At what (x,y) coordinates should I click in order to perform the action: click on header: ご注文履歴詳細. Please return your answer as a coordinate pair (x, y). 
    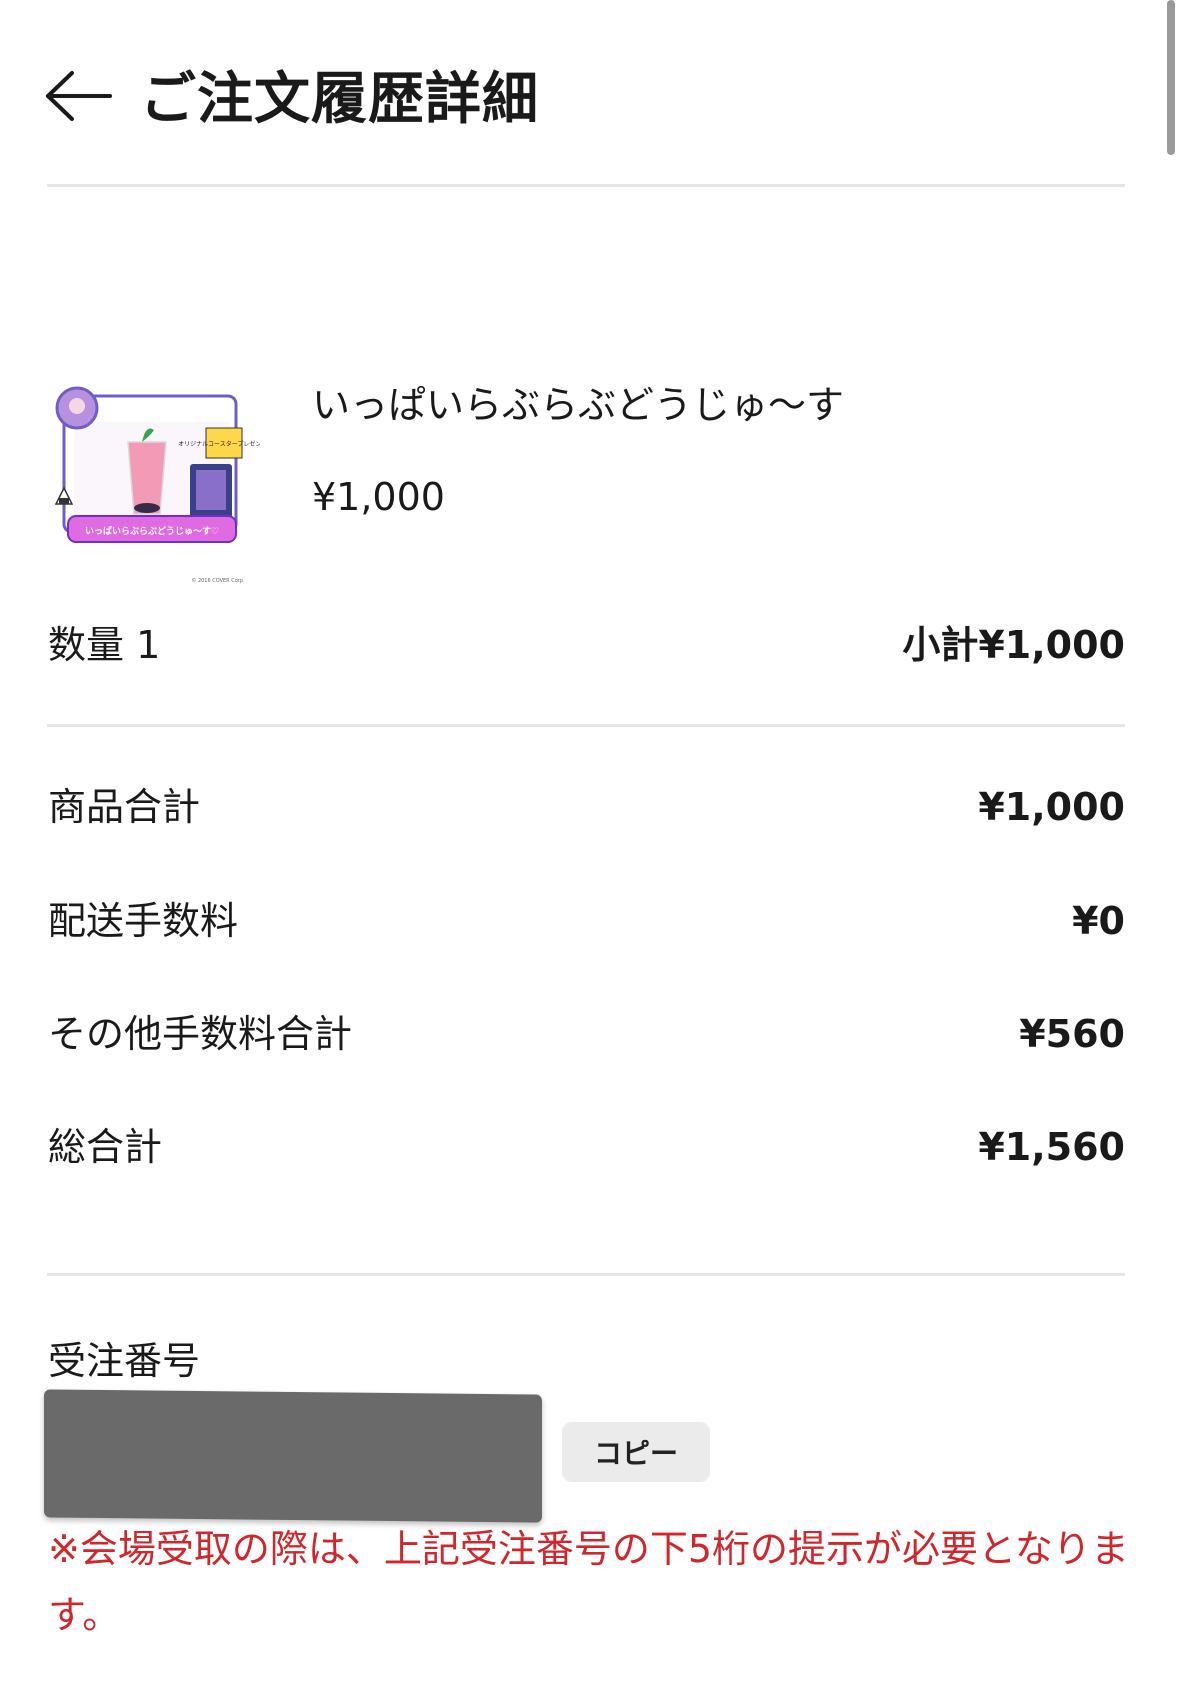
    Looking at the image, I should click on (589, 93).